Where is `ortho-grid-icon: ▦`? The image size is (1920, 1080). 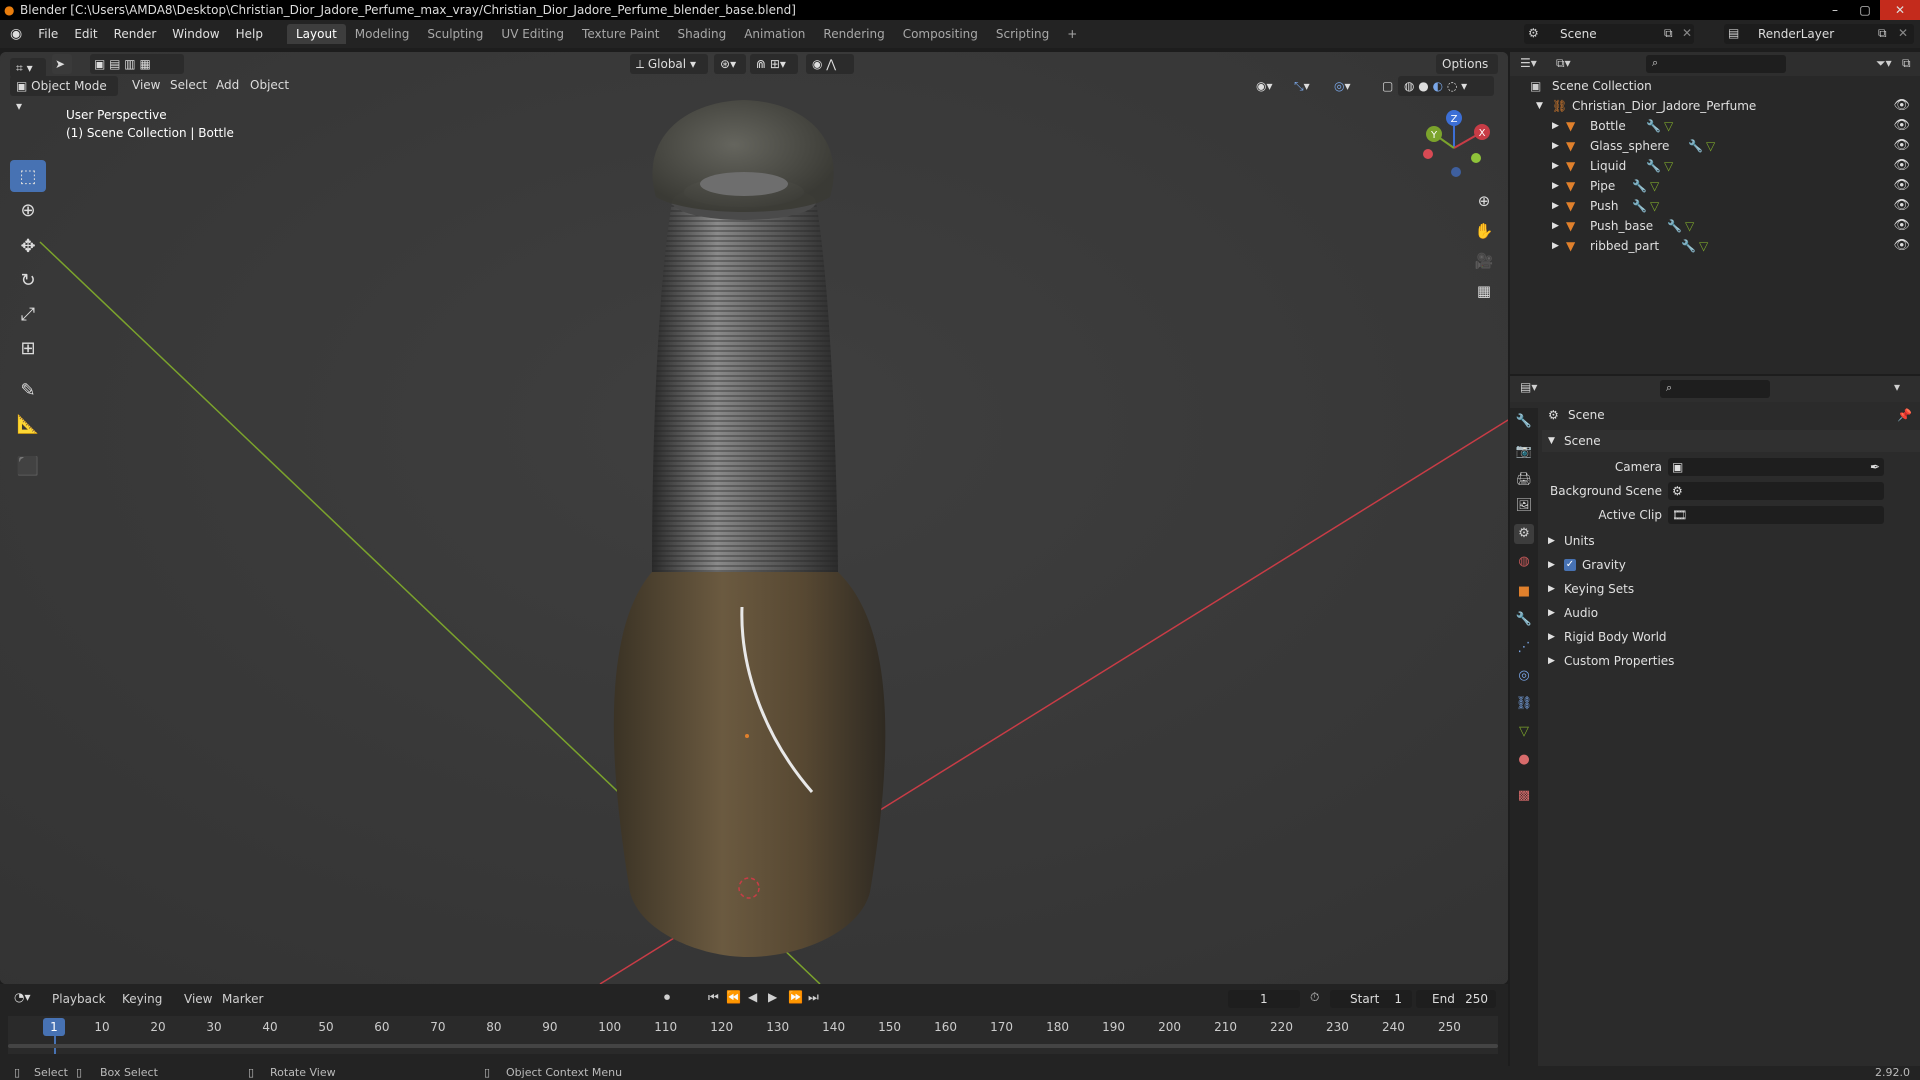
ortho-grid-icon: ▦ is located at coordinates (1484, 297).